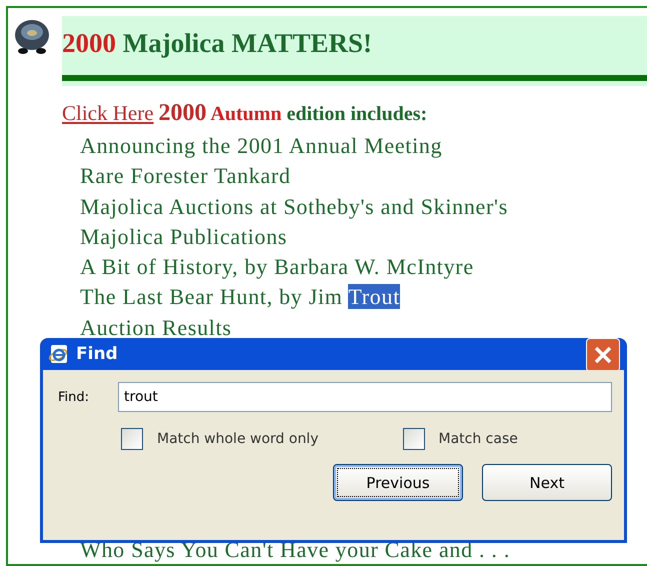 This screenshot has width=647, height=566. What do you see at coordinates (74, 397) in the screenshot?
I see `find-label: Find:` at bounding box center [74, 397].